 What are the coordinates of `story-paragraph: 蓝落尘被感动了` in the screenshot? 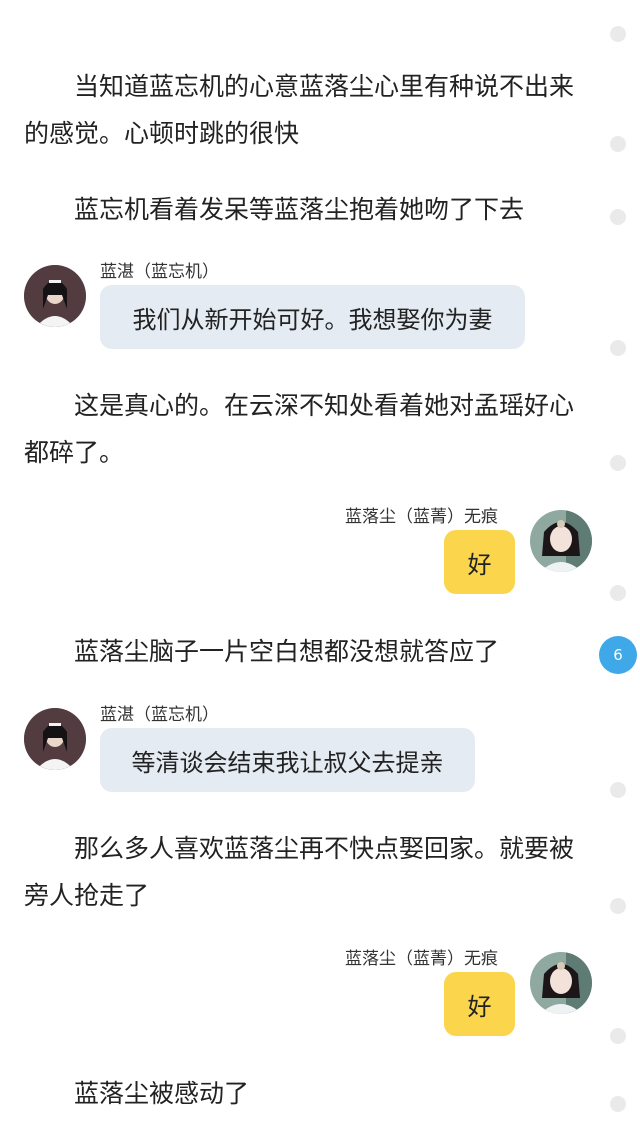 It's located at (162, 1093).